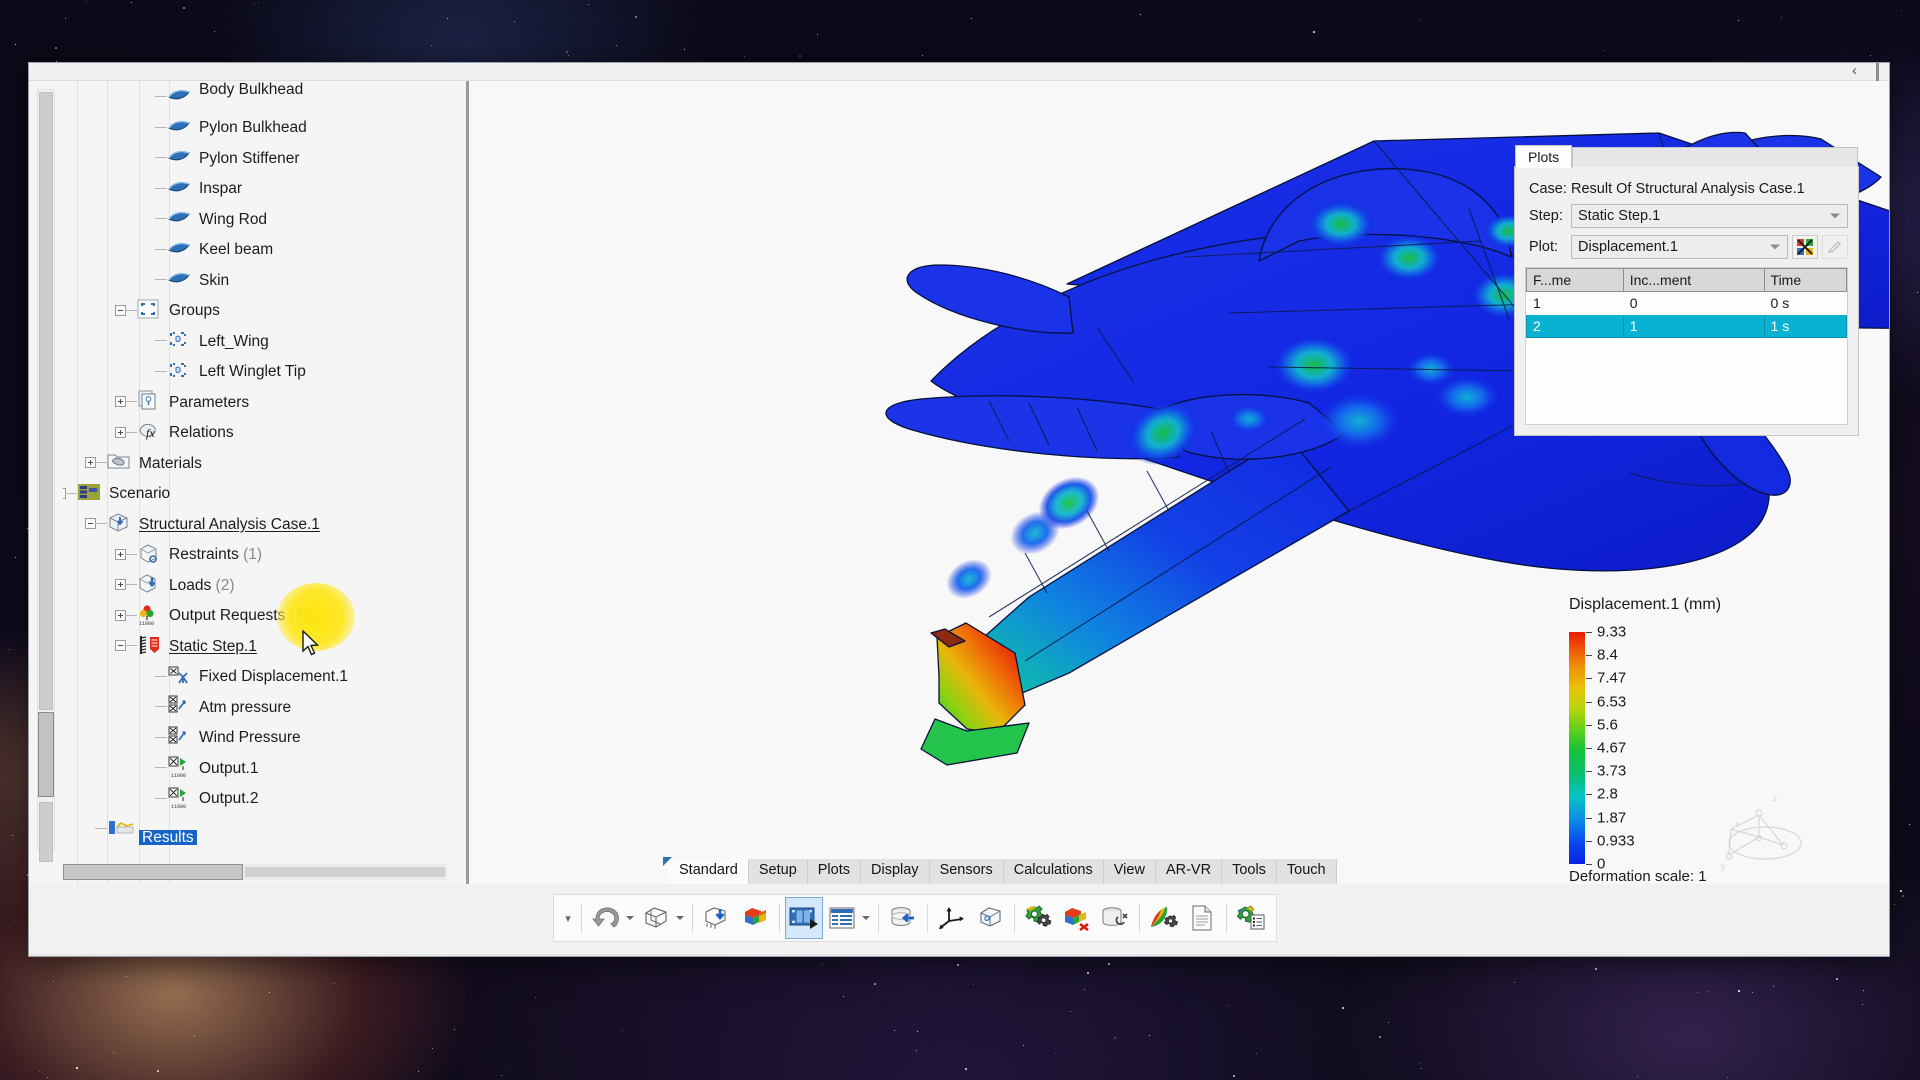  Describe the element at coordinates (179, 218) in the screenshot. I see `surface-icon` at that location.